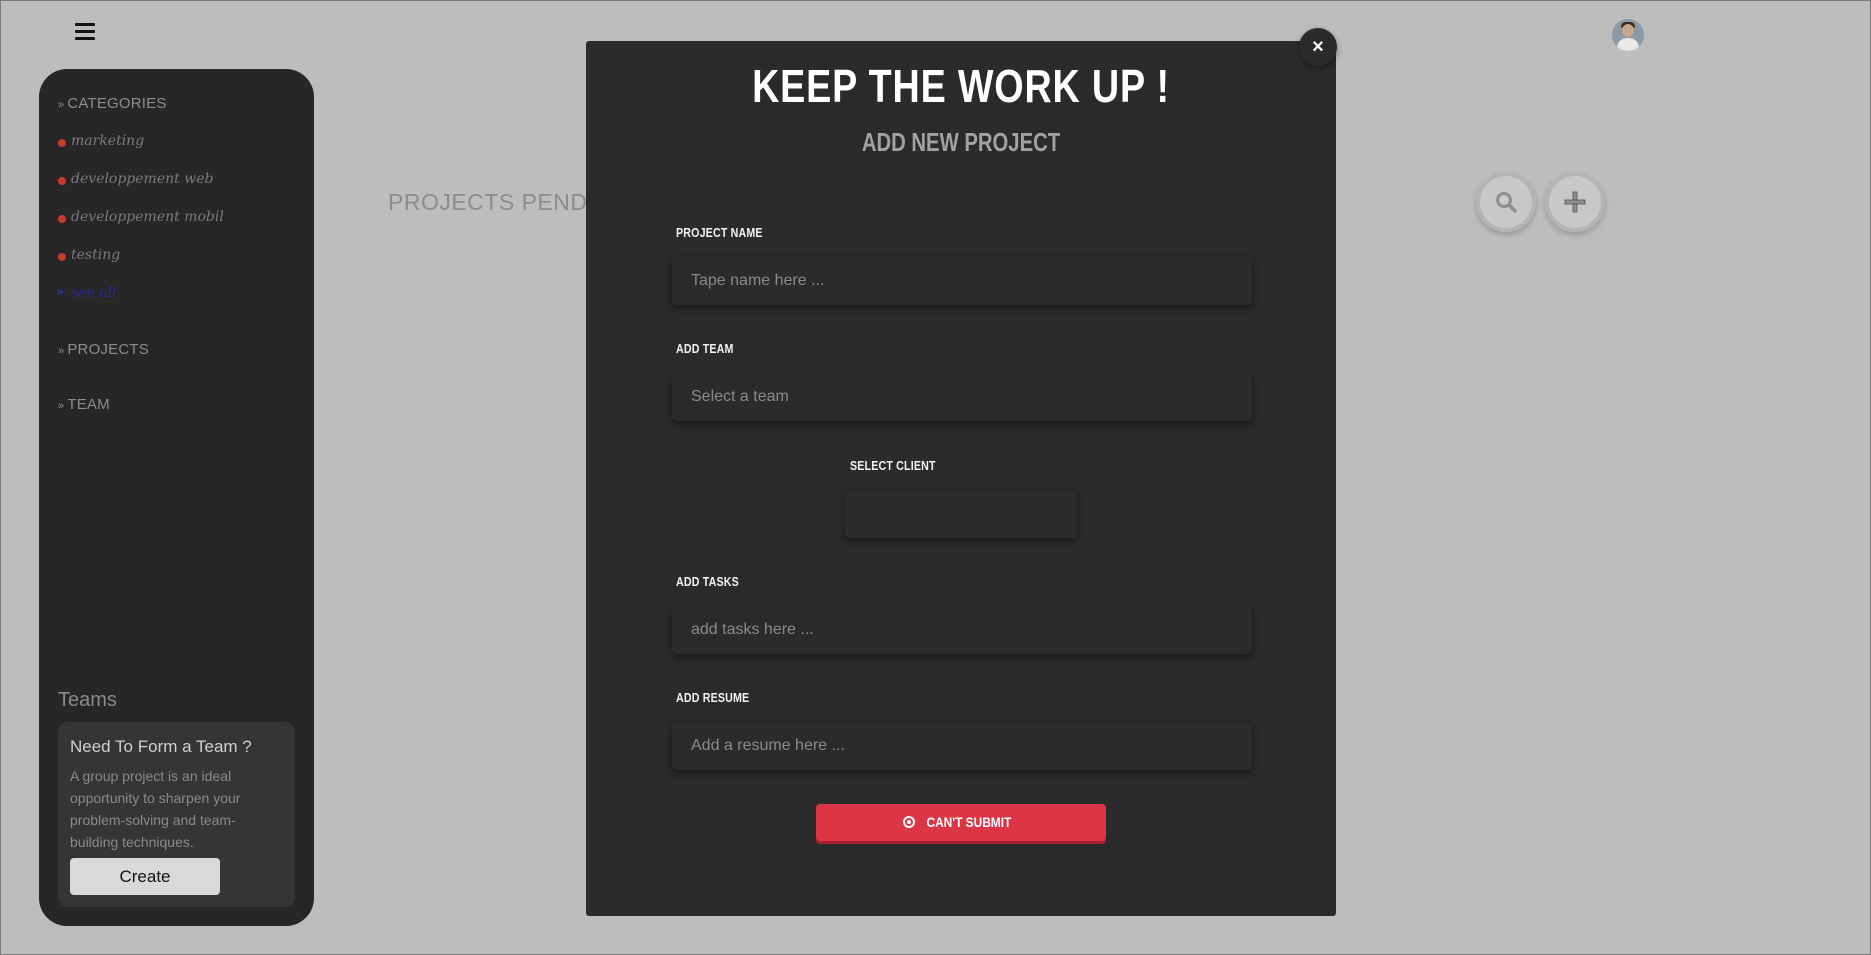 This screenshot has width=1871, height=955. Describe the element at coordinates (96, 255) in the screenshot. I see `category-label: testing` at that location.